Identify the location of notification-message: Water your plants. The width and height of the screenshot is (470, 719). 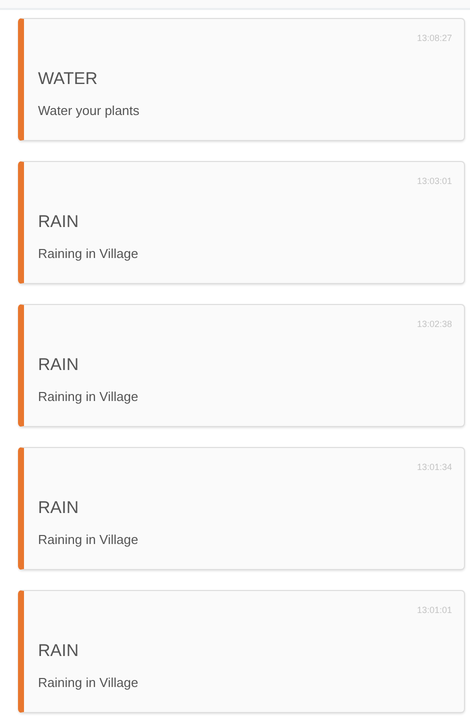
(89, 110).